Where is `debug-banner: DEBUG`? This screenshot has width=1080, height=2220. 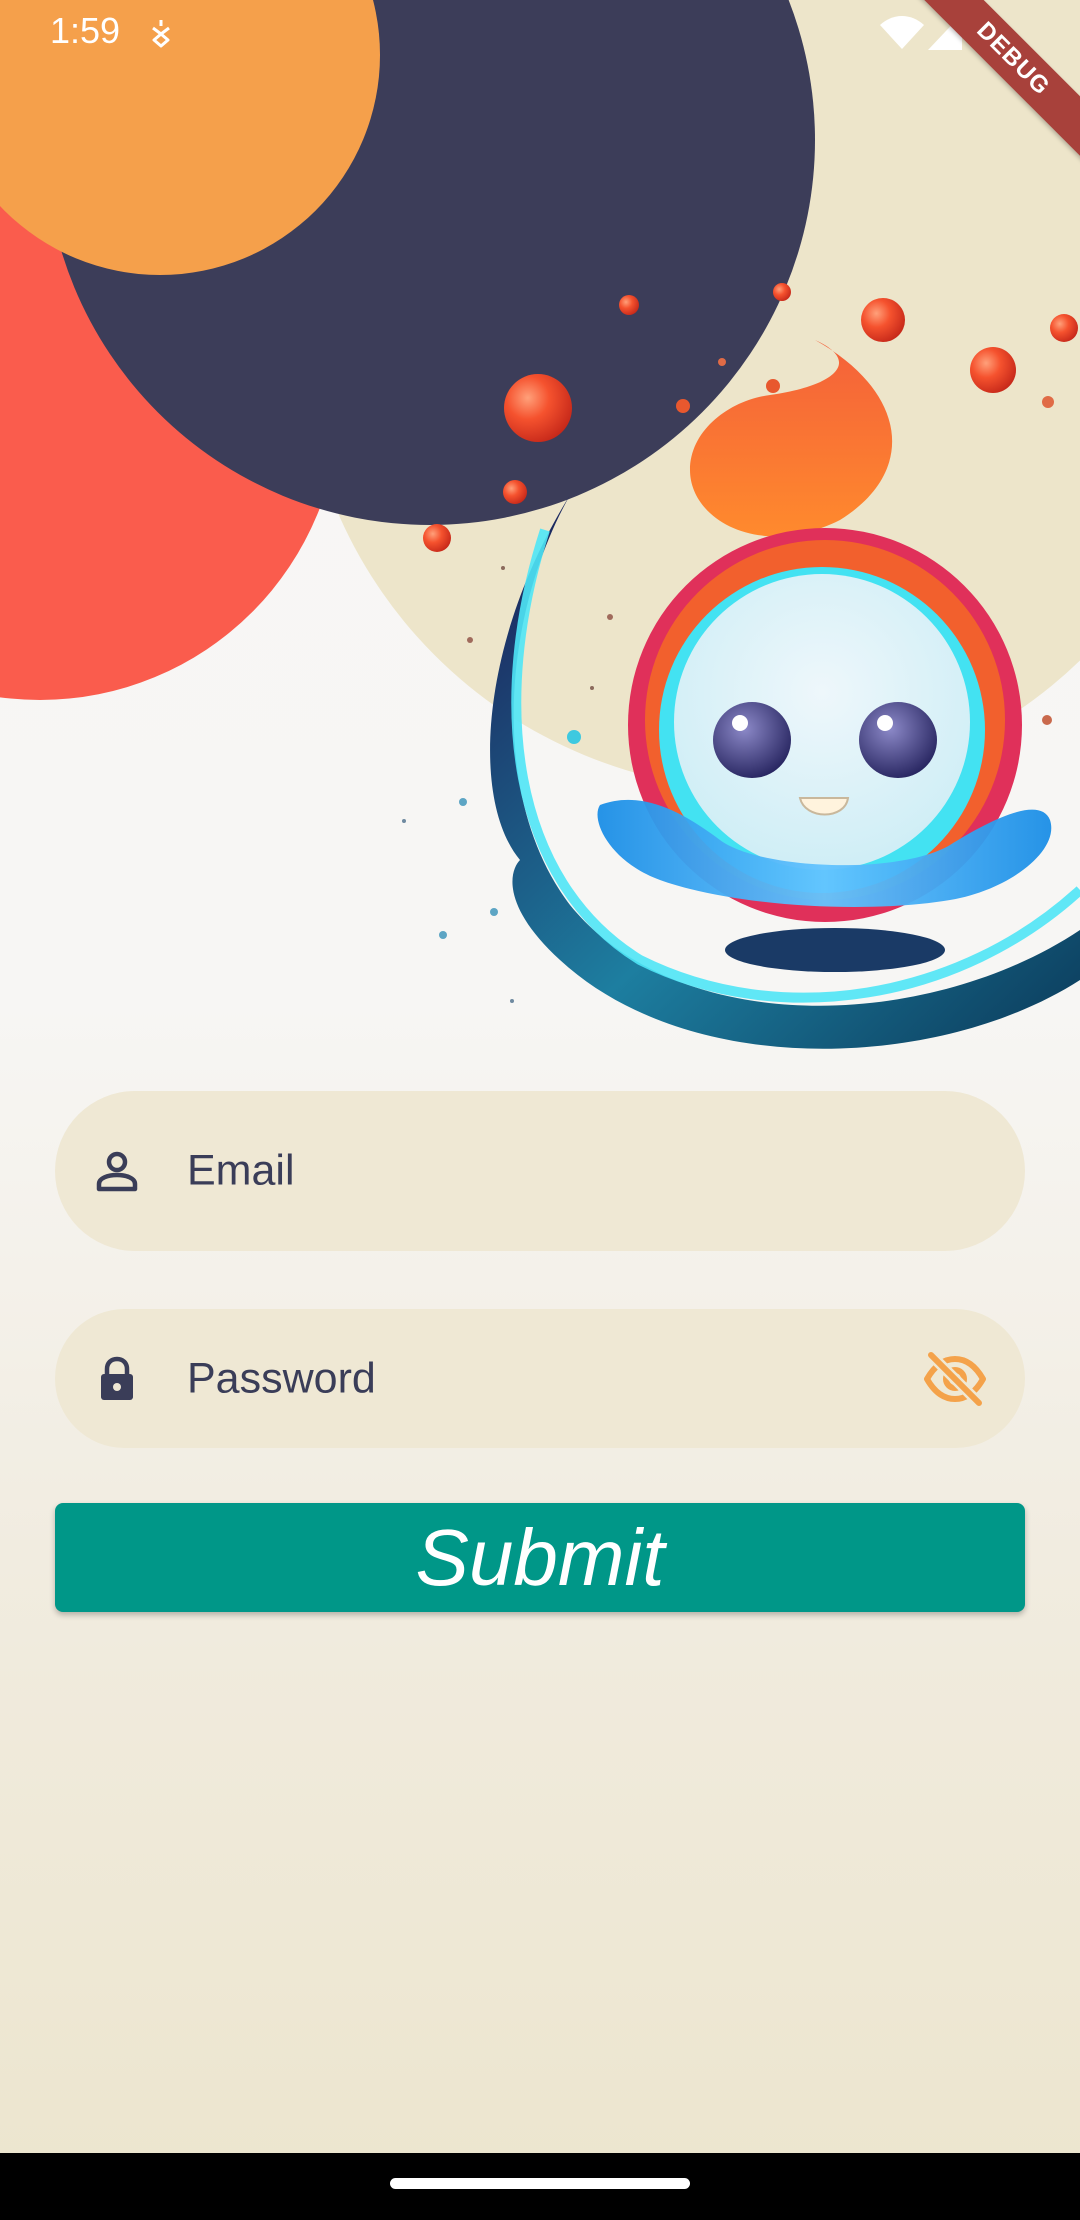 debug-banner: DEBUG is located at coordinates (995, 85).